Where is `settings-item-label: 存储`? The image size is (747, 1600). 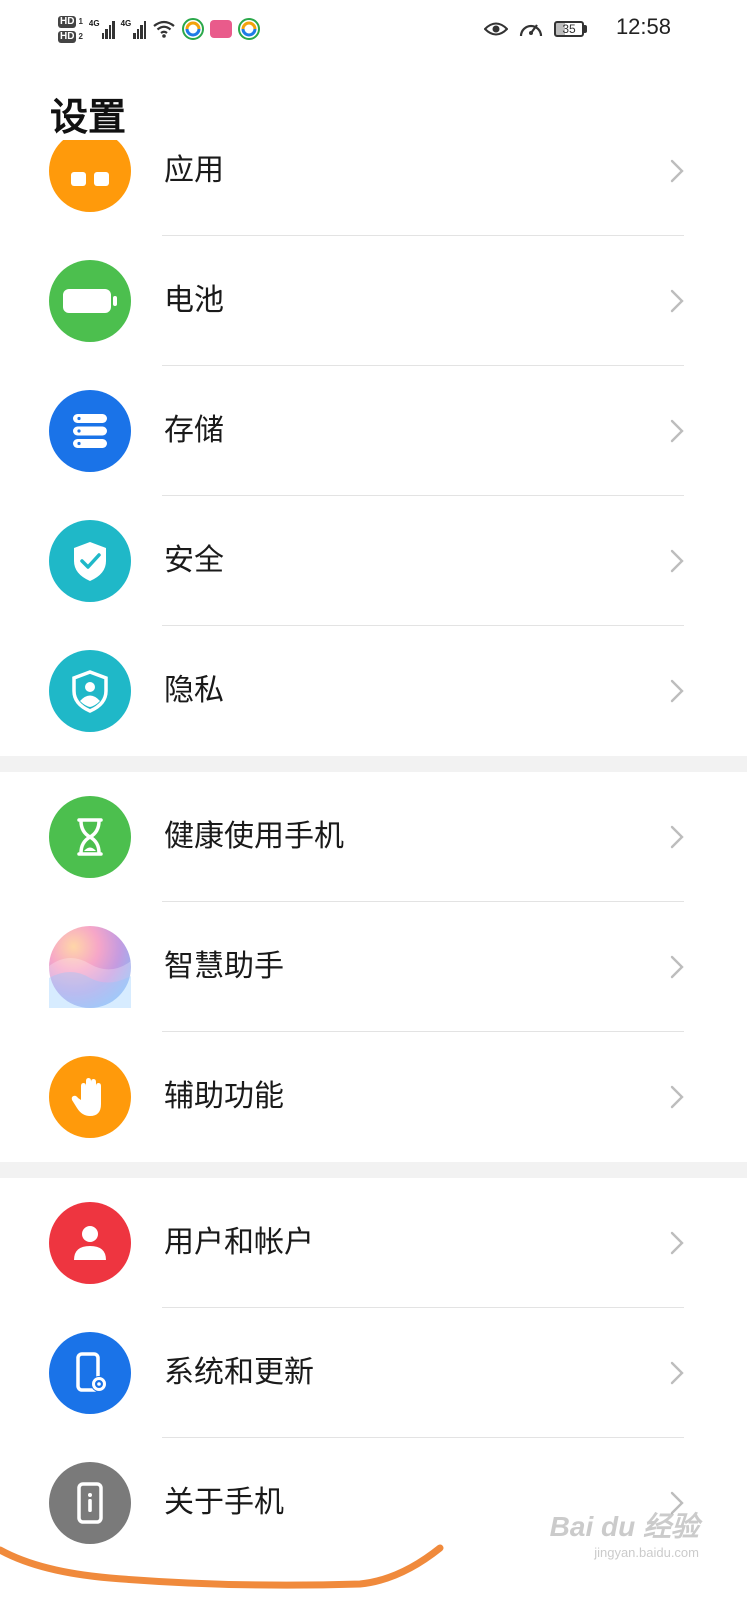
settings-item-label: 存储 is located at coordinates (194, 430).